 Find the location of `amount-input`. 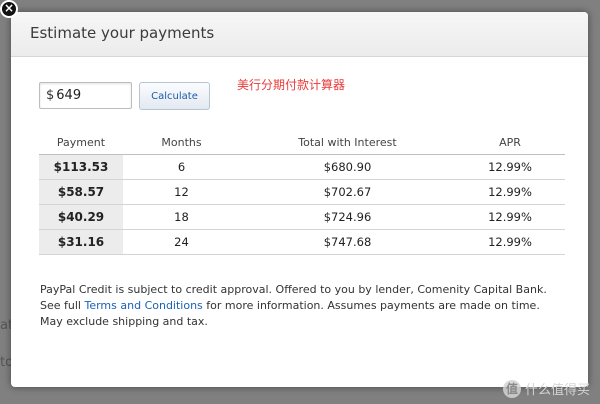

amount-input is located at coordinates (86, 95).